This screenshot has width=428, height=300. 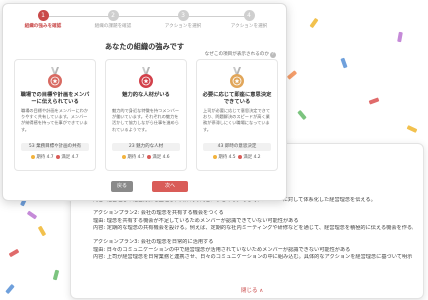 What do you see at coordinates (237, 99) in the screenshot?
I see `card-title: 必要に応じて即座に意思決定できている` at bounding box center [237, 99].